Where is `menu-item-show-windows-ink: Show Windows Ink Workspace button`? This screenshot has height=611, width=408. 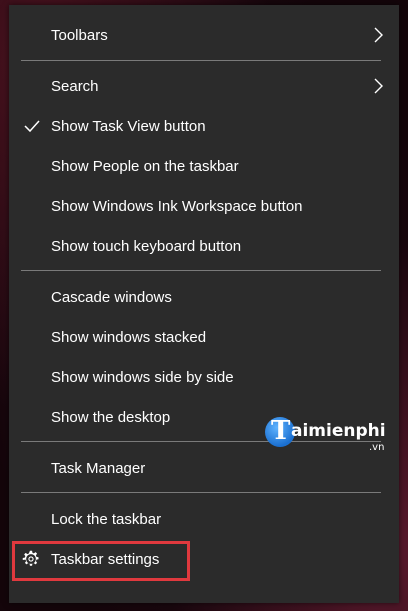
menu-item-show-windows-ink: Show Windows Ink Workspace button is located at coordinates (204, 206).